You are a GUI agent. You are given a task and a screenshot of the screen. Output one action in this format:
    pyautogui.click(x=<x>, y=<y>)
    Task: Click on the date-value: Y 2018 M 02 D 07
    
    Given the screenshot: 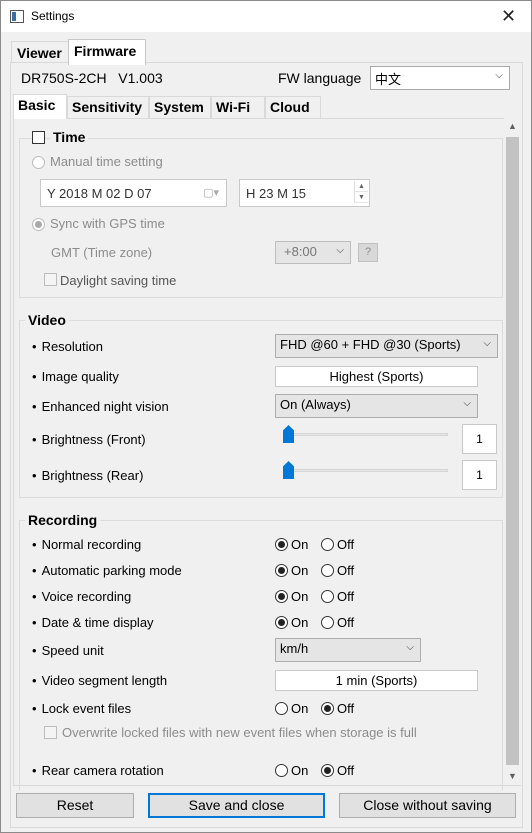 What is the action you would take?
    pyautogui.click(x=99, y=193)
    